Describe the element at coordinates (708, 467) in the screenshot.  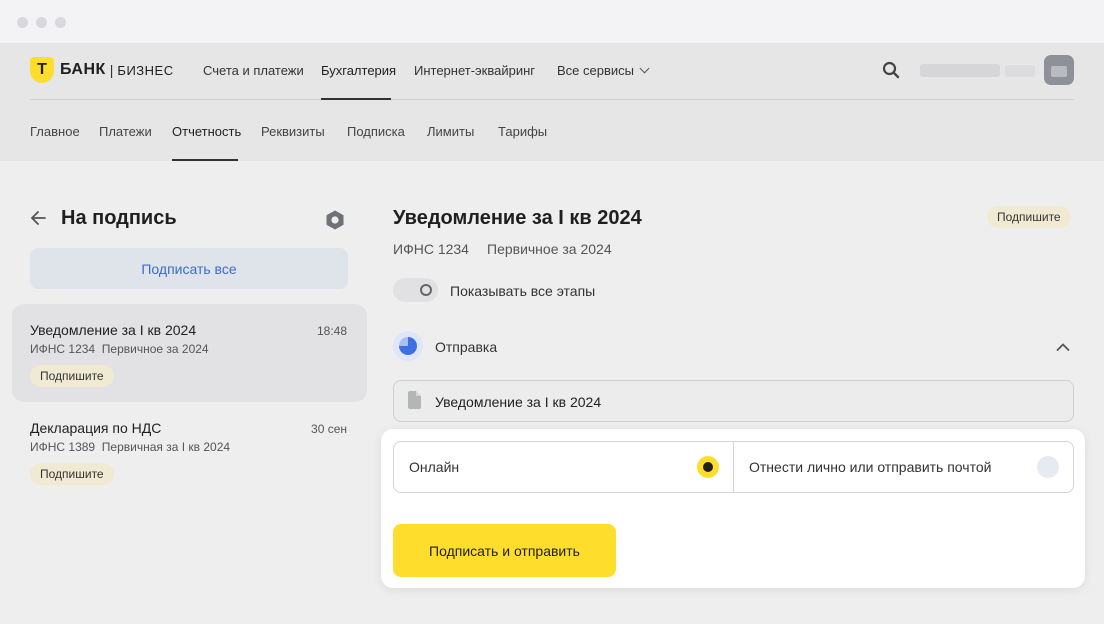
I see `radio-selected` at that location.